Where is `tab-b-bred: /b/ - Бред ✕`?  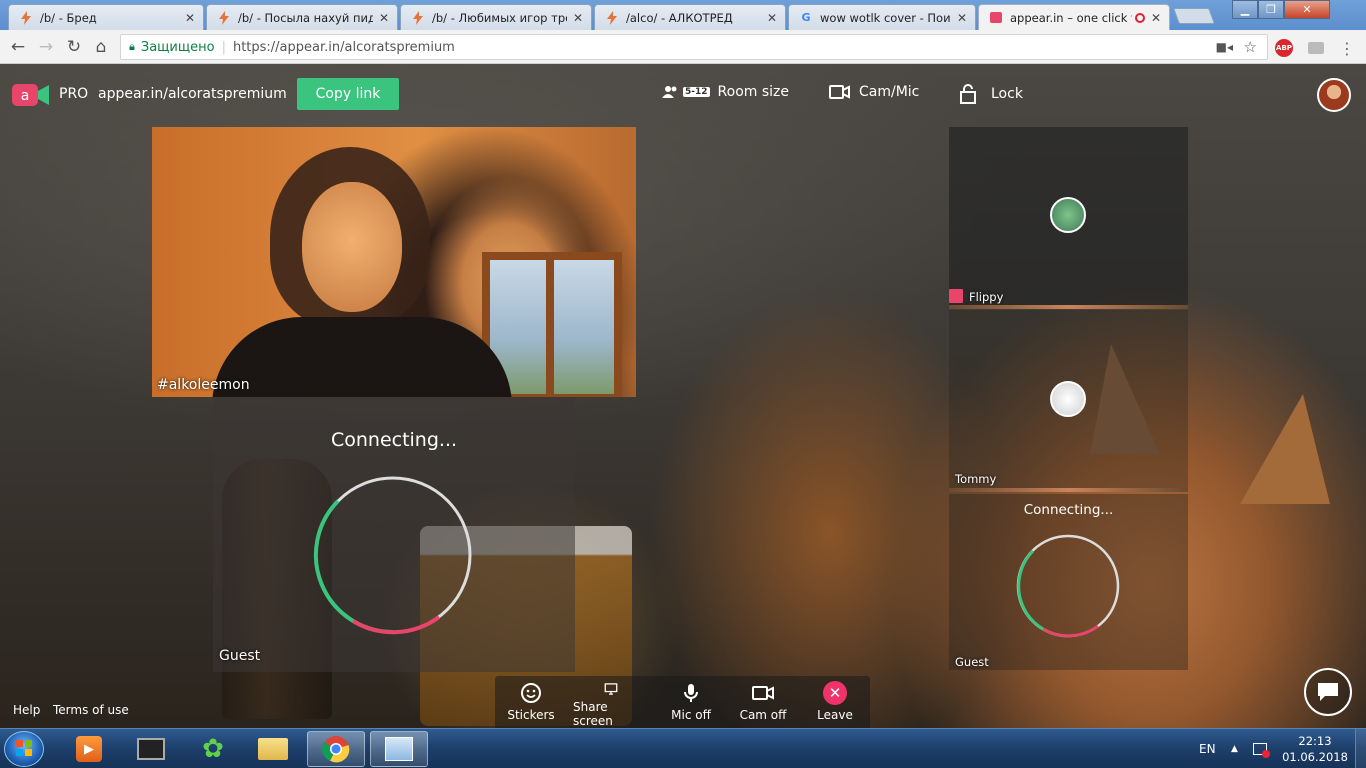
tab-b-bred: /b/ - Бред ✕ is located at coordinates (106, 17).